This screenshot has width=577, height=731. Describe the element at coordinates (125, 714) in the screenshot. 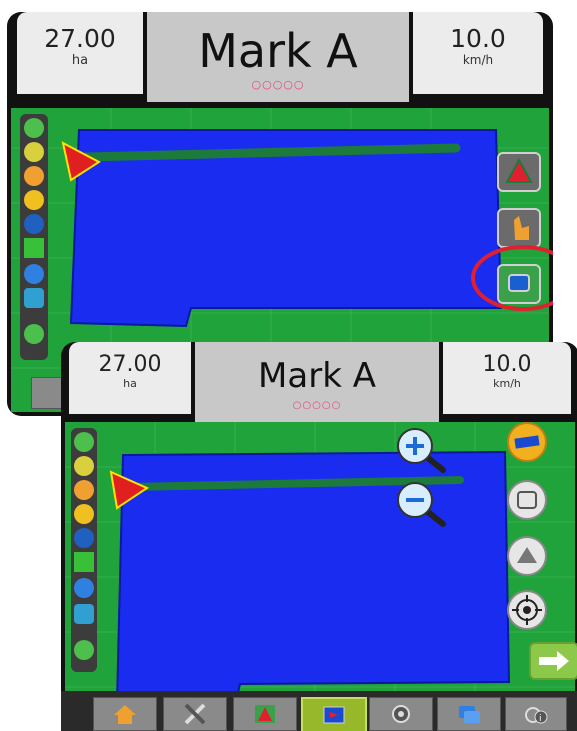

I see `home-tab` at that location.